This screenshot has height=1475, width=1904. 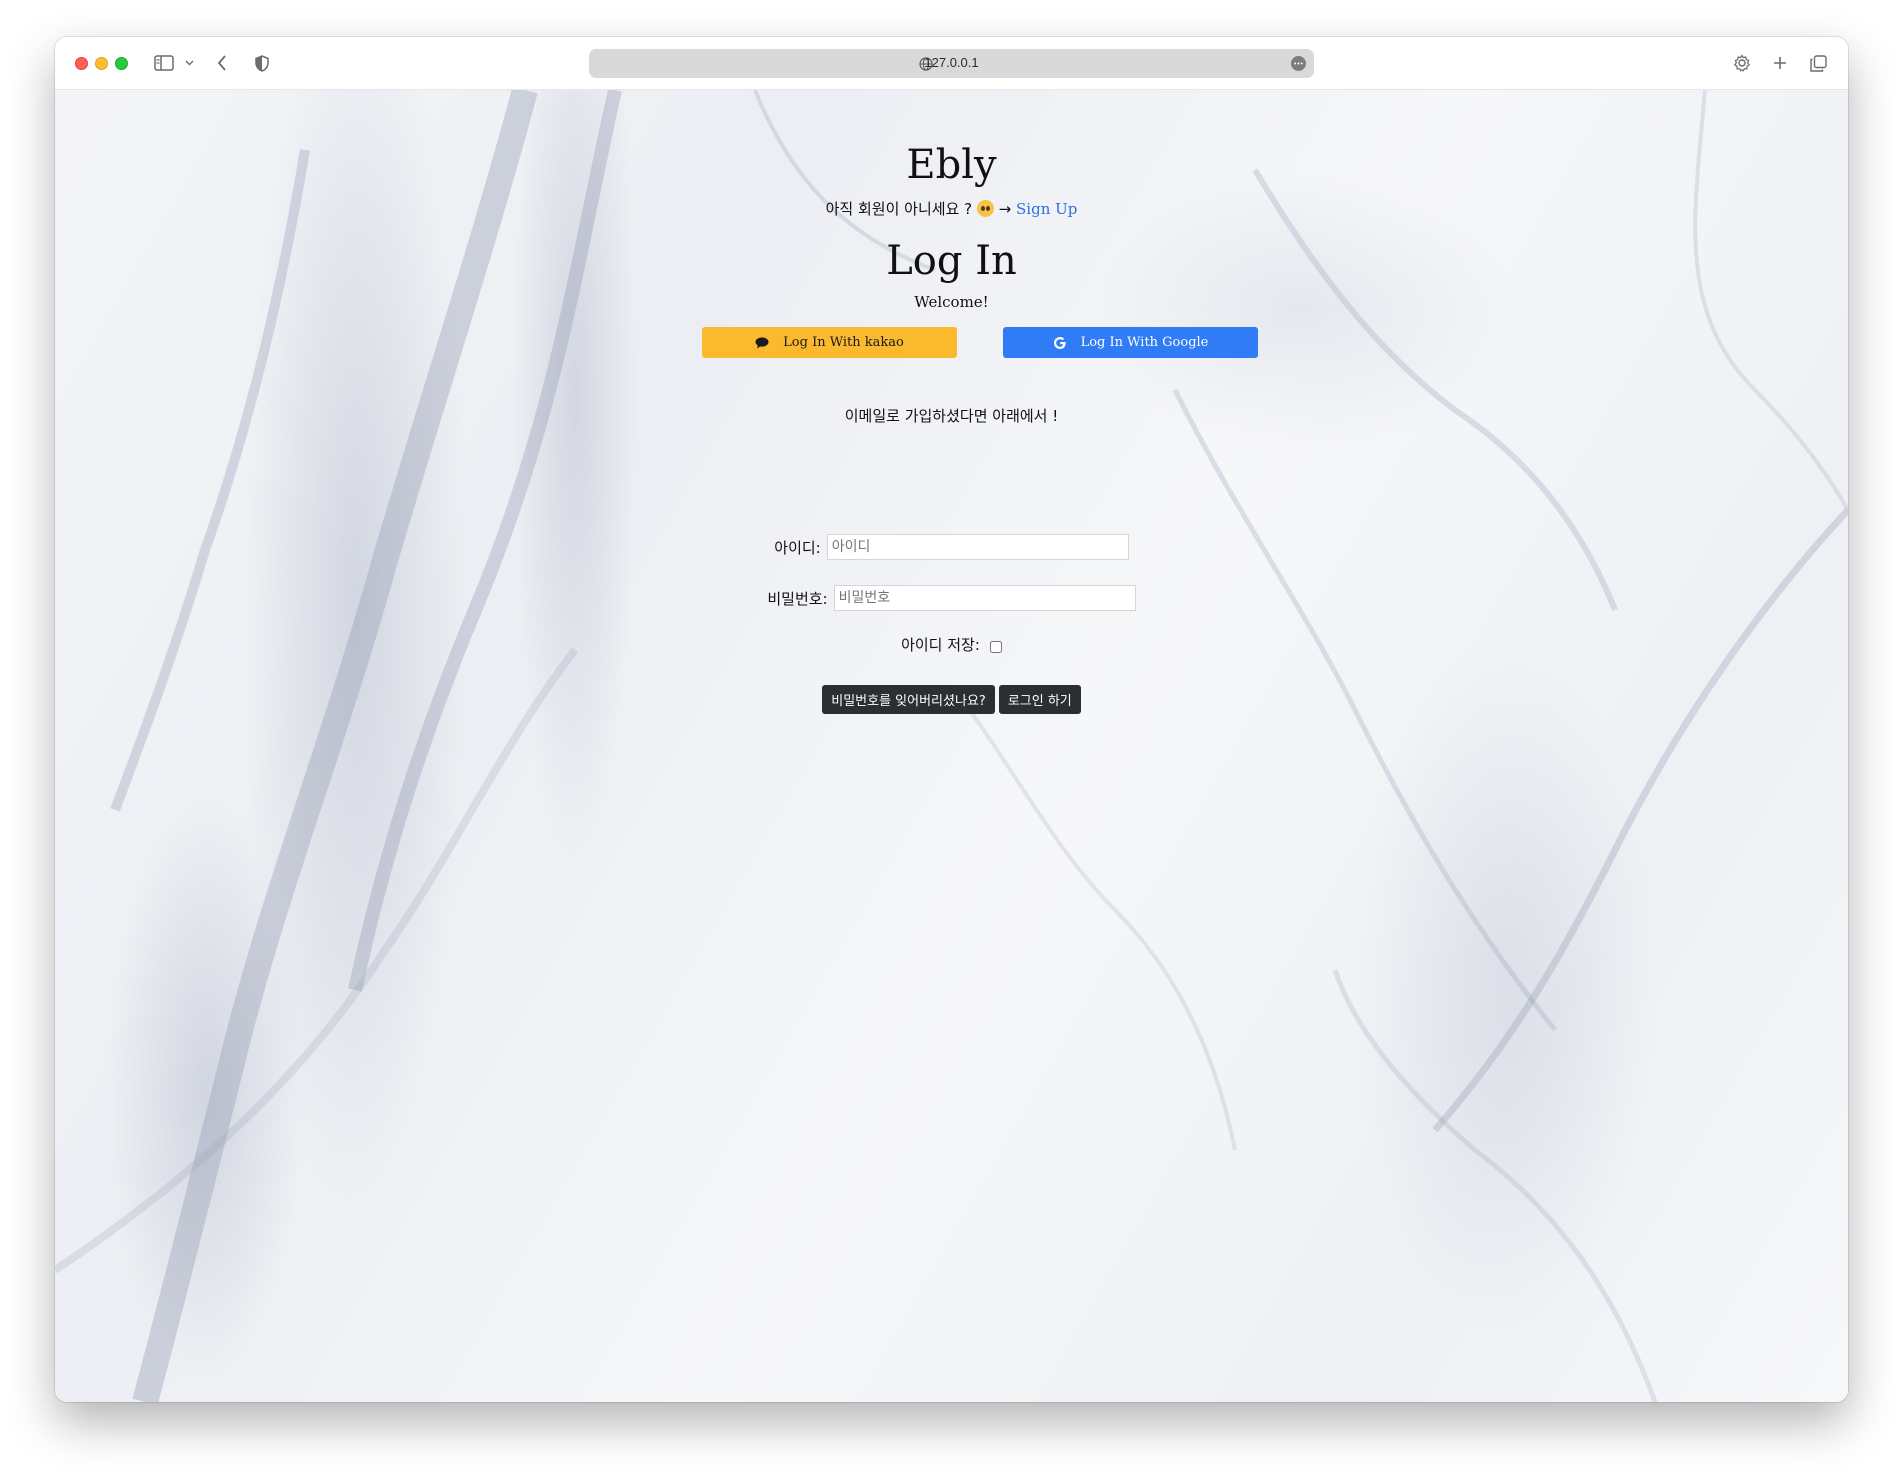 I want to click on tabs-icon, so click(x=1818, y=63).